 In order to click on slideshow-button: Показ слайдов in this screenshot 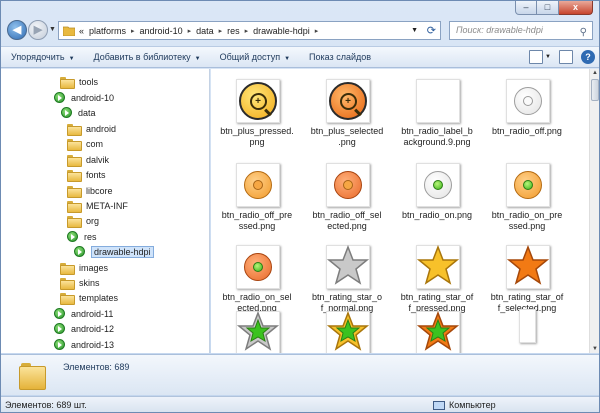, I will do `click(339, 57)`.